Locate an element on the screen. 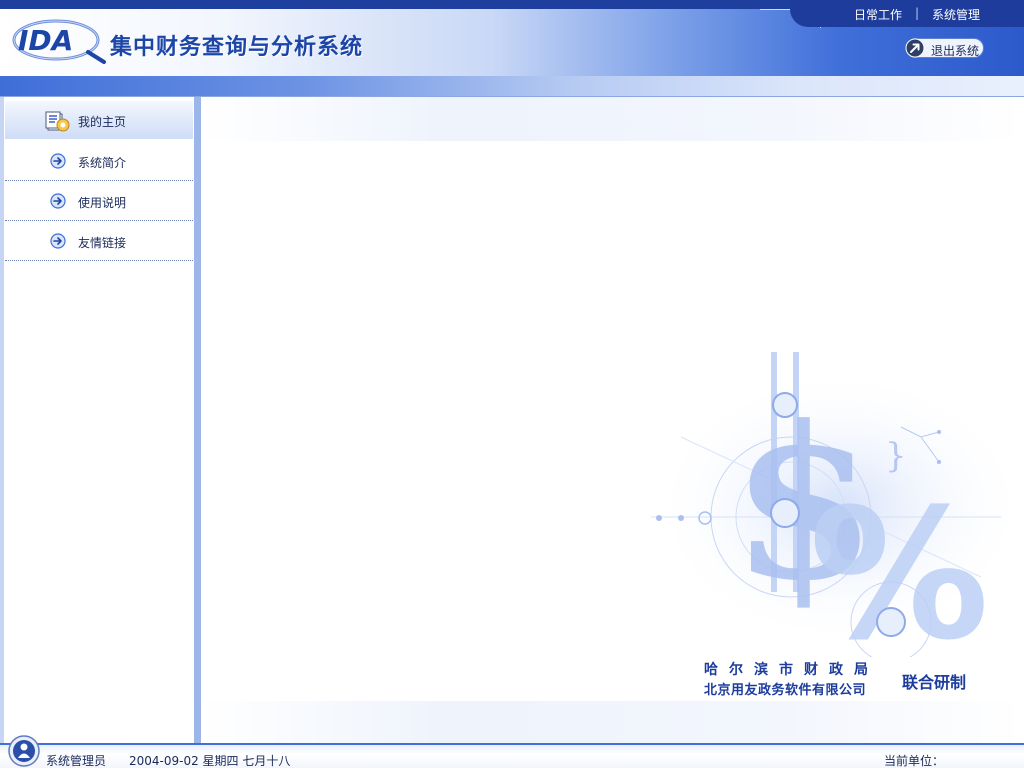 This screenshot has width=1024, height=769. top-menu-bar is located at coordinates (907, 13).